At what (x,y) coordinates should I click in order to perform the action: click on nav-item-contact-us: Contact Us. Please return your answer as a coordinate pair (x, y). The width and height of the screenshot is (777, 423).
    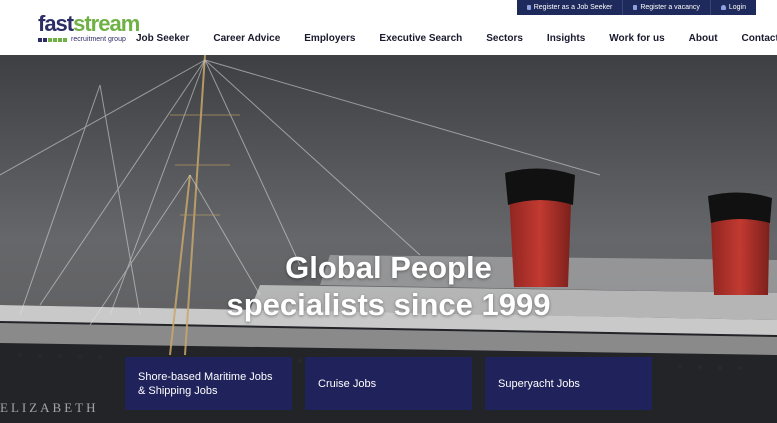
    Looking at the image, I should click on (759, 38).